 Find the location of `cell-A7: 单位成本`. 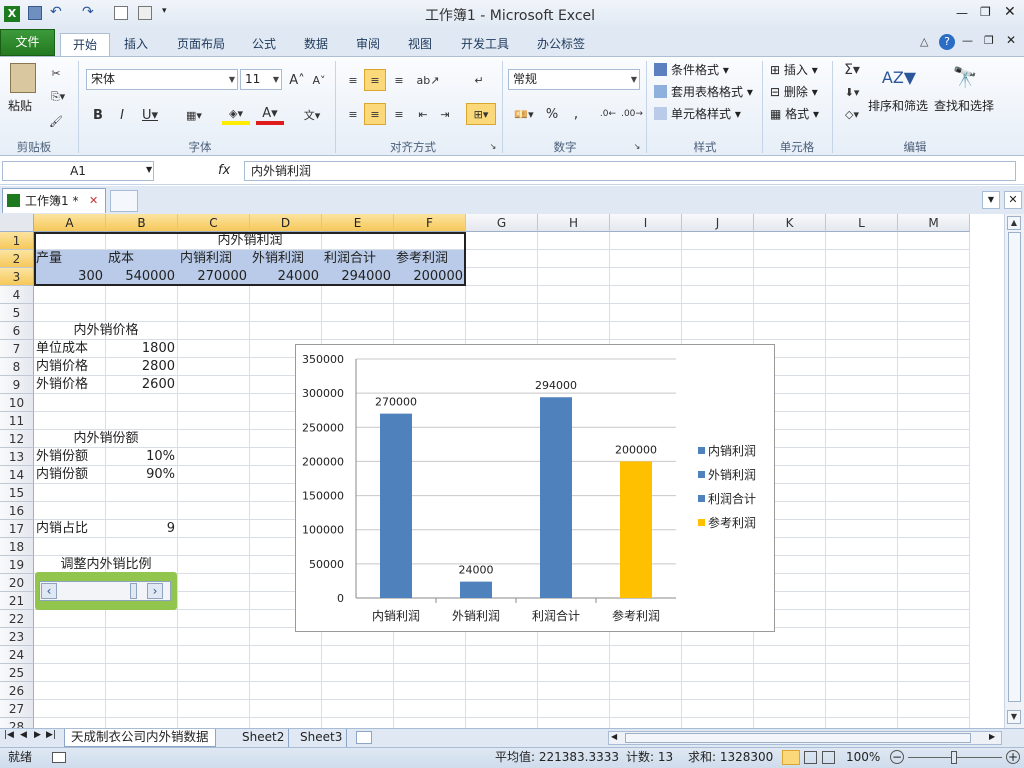

cell-A7: 单位成本 is located at coordinates (71, 349).